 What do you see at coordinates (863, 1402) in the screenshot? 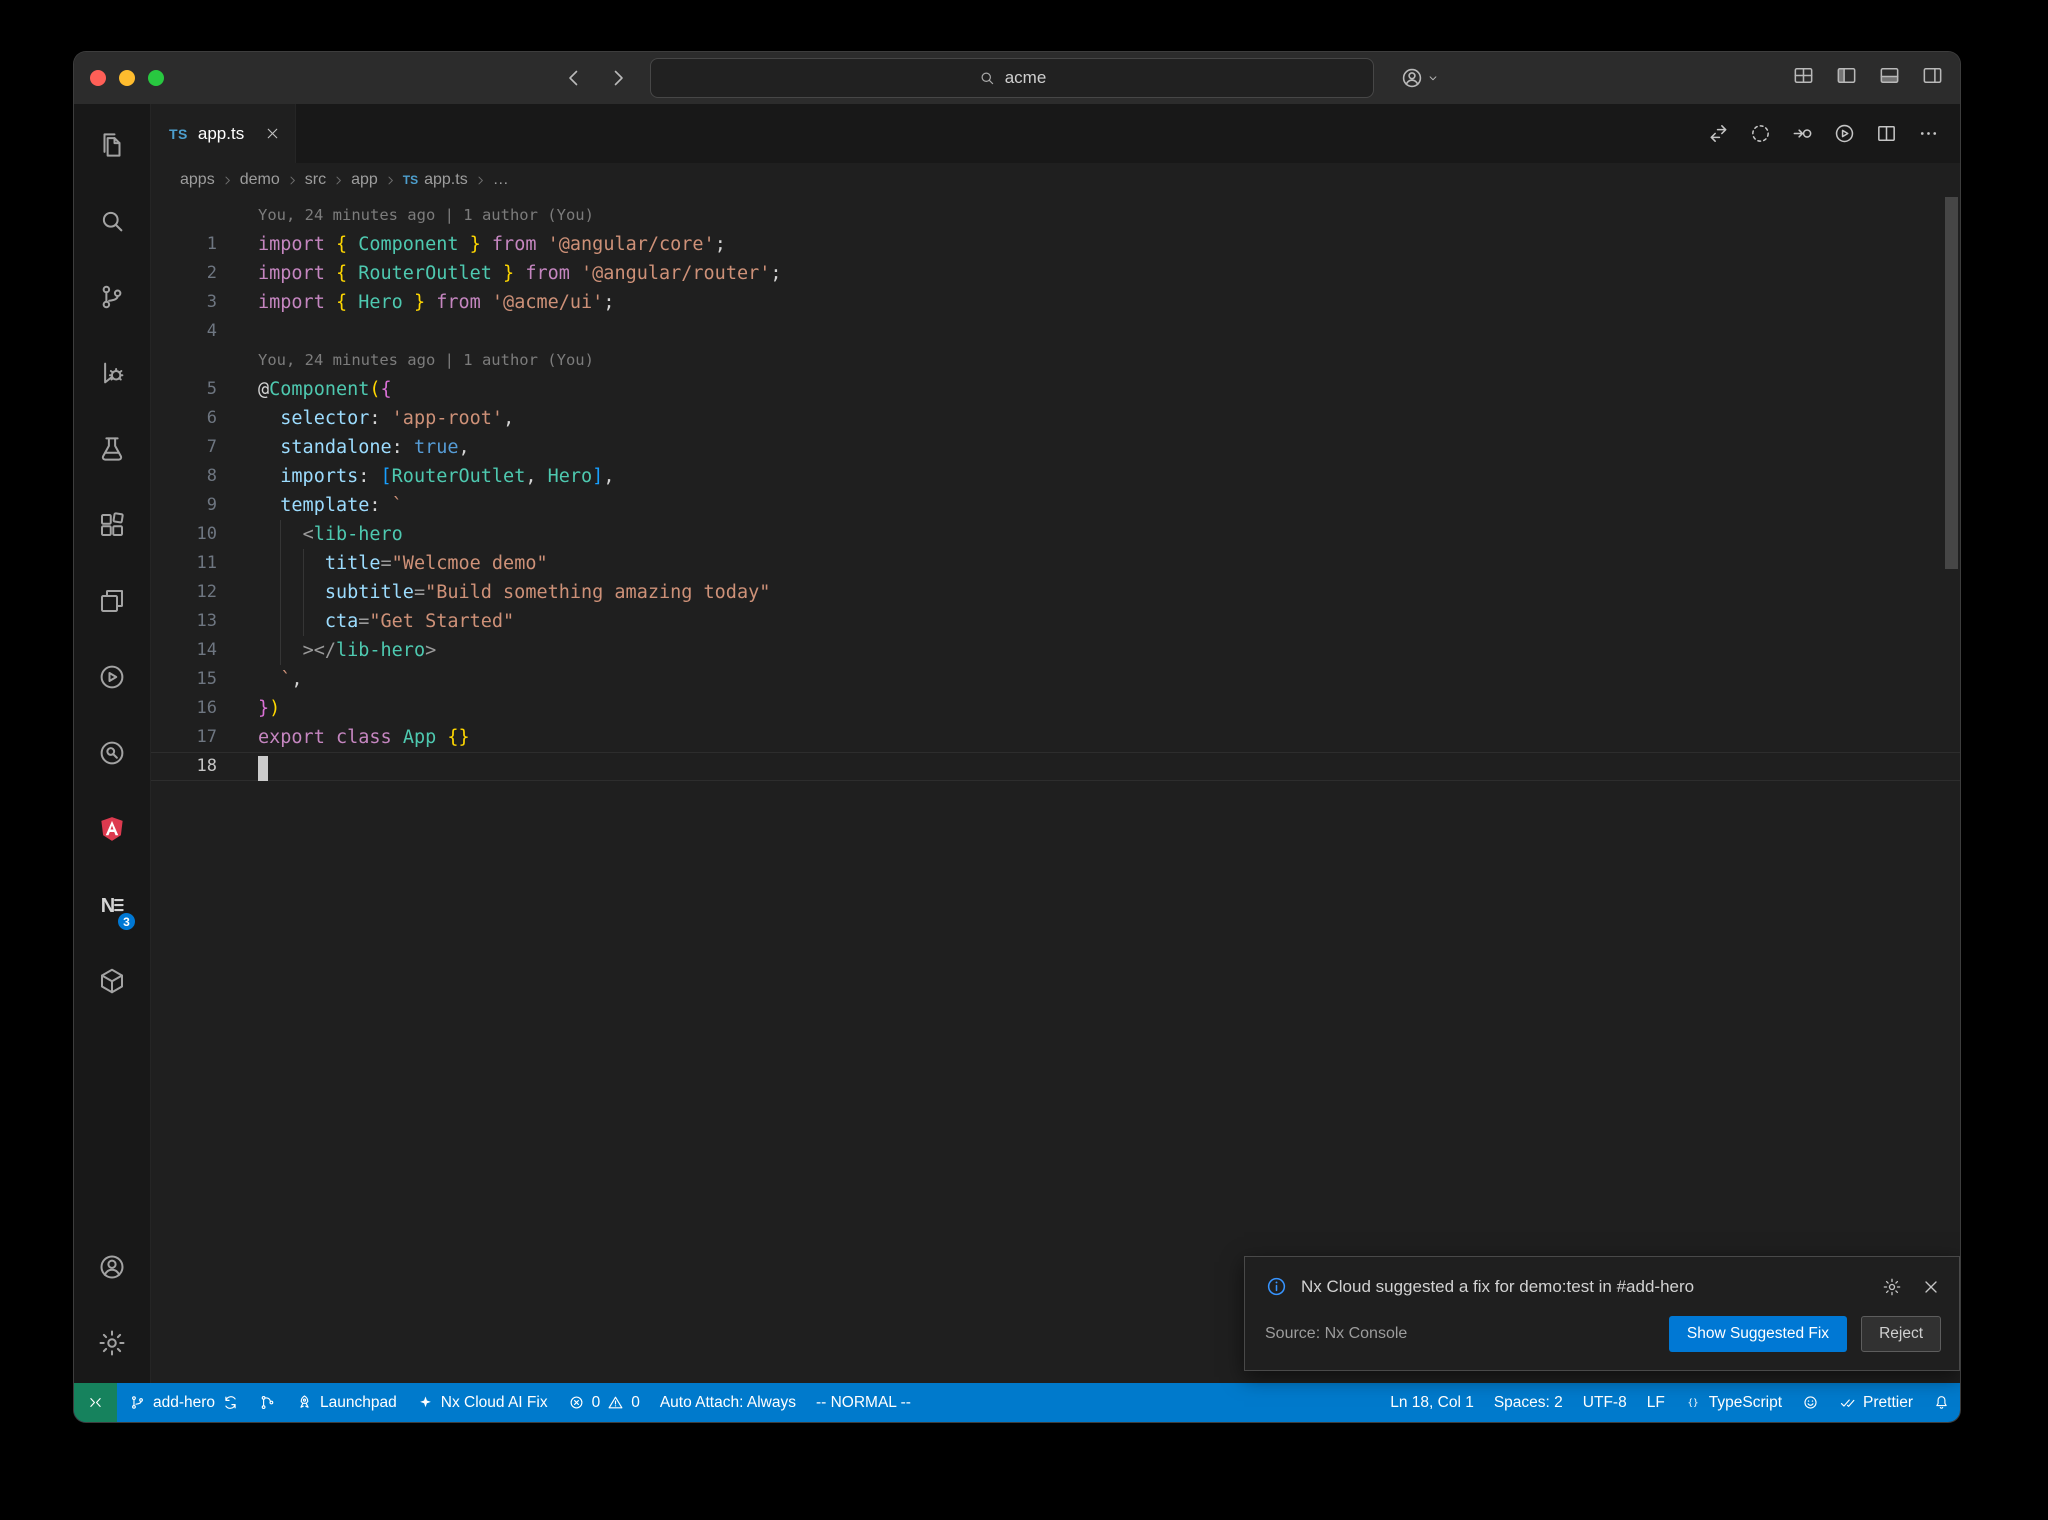
I see `status-item-vim-mode: -- NORMAL --` at bounding box center [863, 1402].